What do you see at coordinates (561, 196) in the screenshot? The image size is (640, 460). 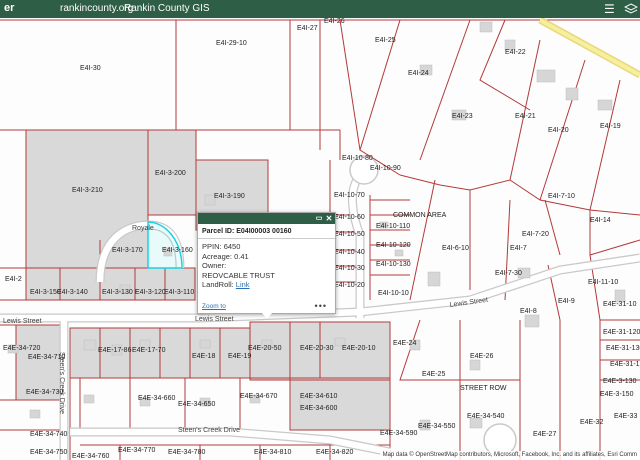 I see `parcel-label: E4I-7-10` at bounding box center [561, 196].